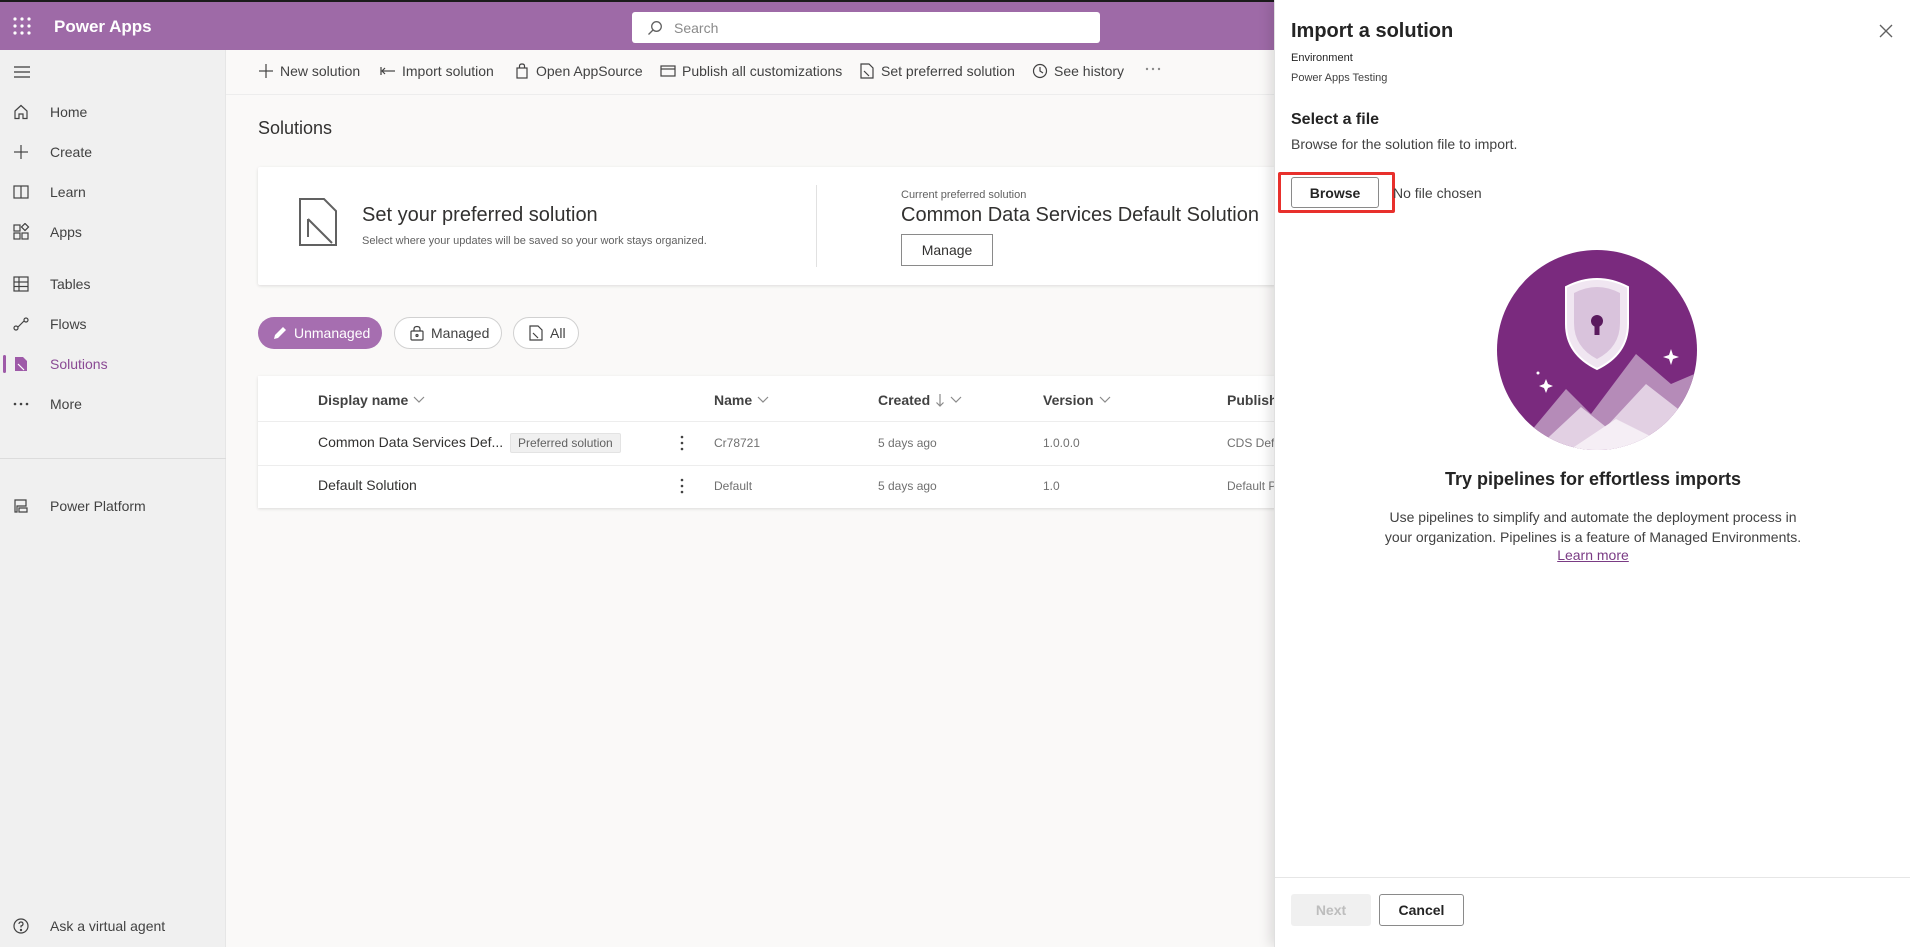 The height and width of the screenshot is (947, 1910). I want to click on nav-item-more: More, so click(113, 404).